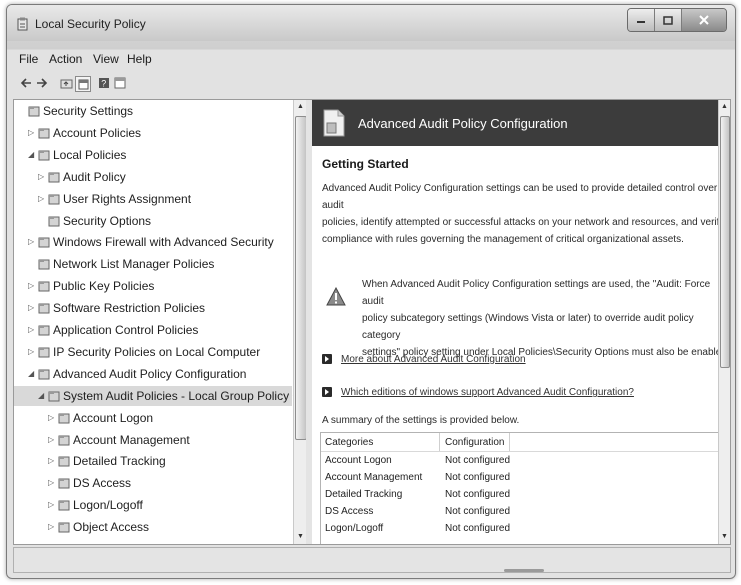 The height and width of the screenshot is (585, 741). I want to click on menu-action: Action, so click(65, 59).